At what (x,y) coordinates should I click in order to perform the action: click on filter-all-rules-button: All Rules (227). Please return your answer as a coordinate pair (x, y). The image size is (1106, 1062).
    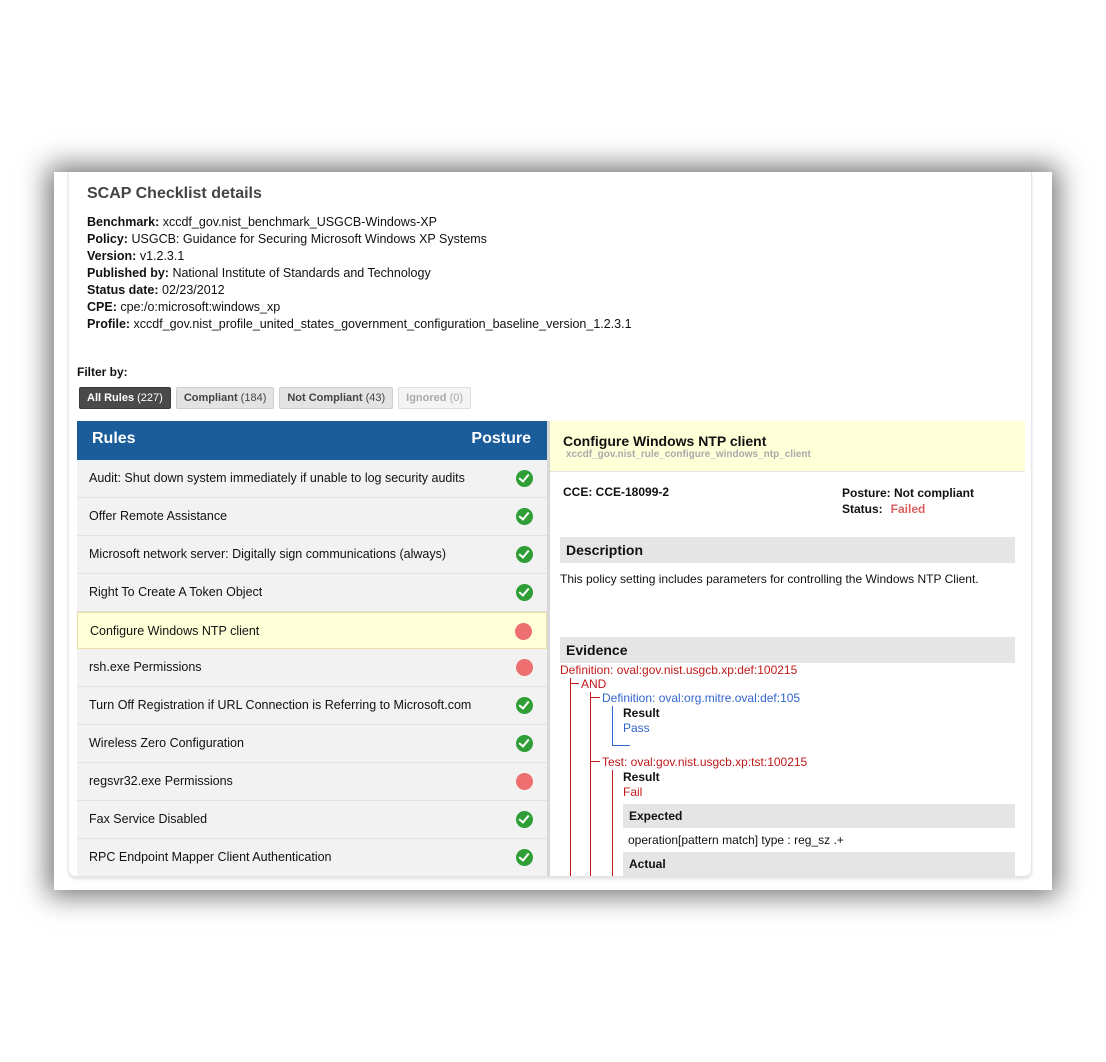
    Looking at the image, I should click on (125, 398).